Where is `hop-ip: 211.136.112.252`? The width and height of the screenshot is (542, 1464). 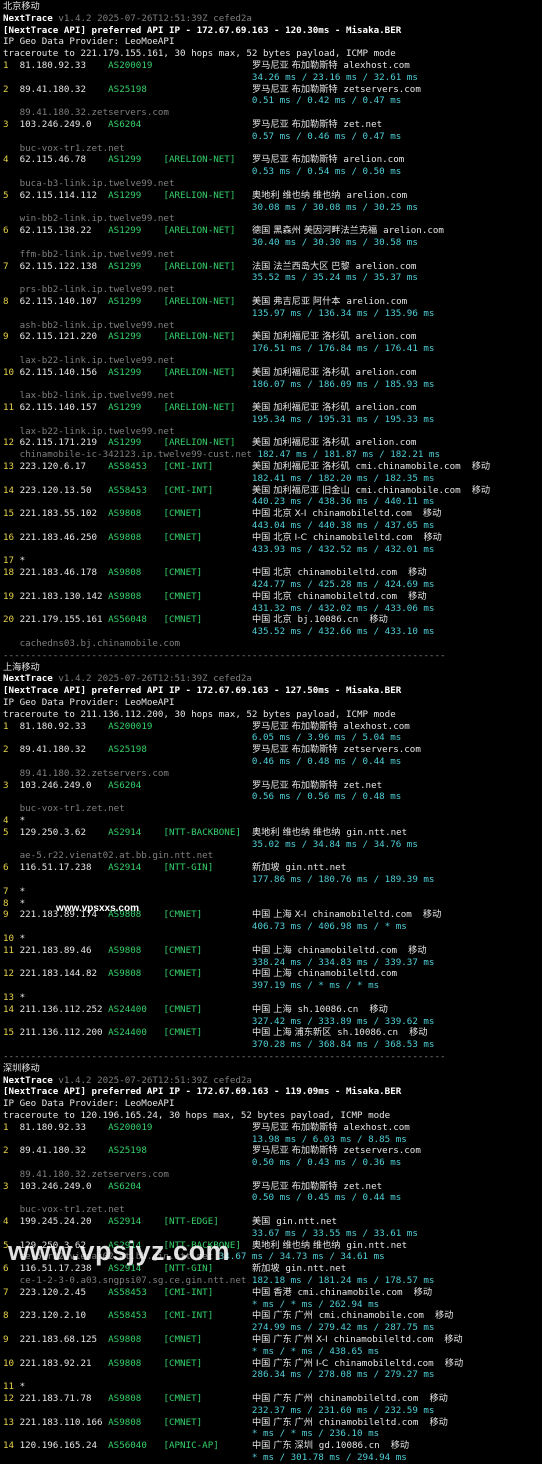
hop-ip: 211.136.112.252 is located at coordinates (64, 1009).